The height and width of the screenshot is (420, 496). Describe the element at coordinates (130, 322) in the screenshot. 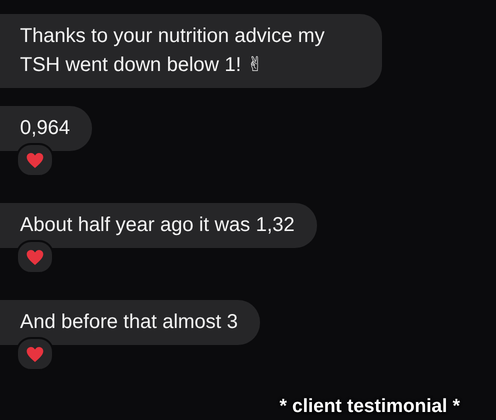

I see `message-bubble: And before that almost 3` at that location.